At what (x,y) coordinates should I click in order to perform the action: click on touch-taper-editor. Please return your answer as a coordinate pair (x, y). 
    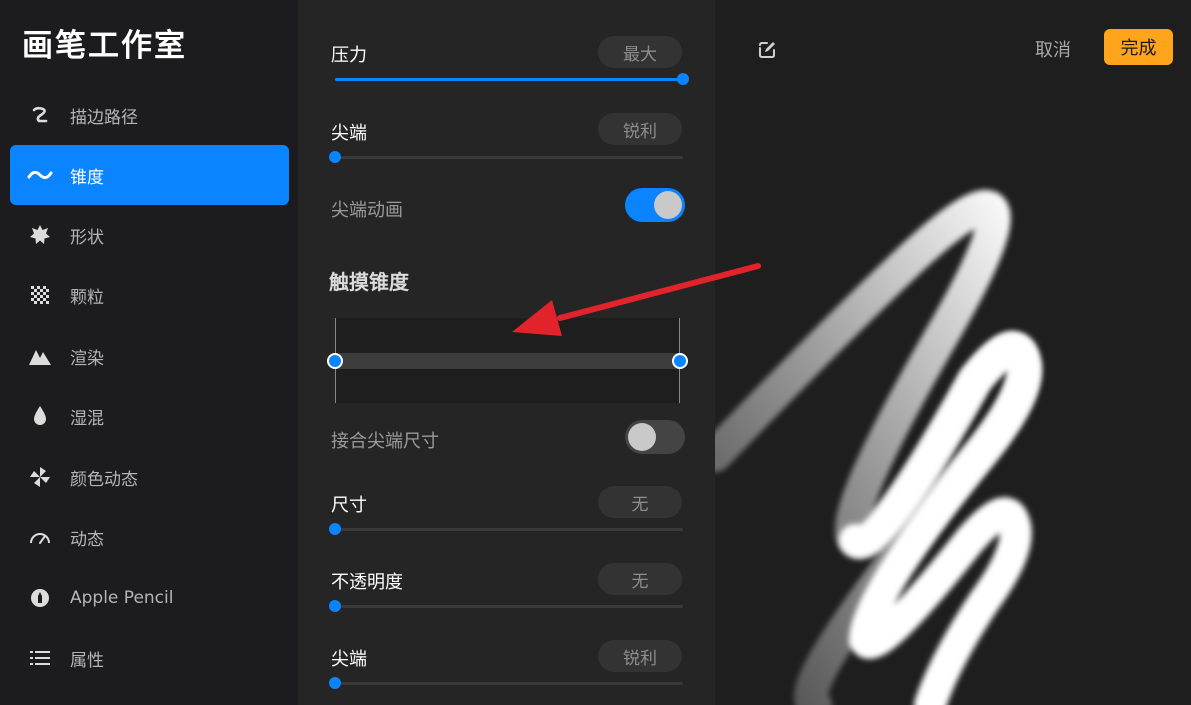
    Looking at the image, I should click on (507, 360).